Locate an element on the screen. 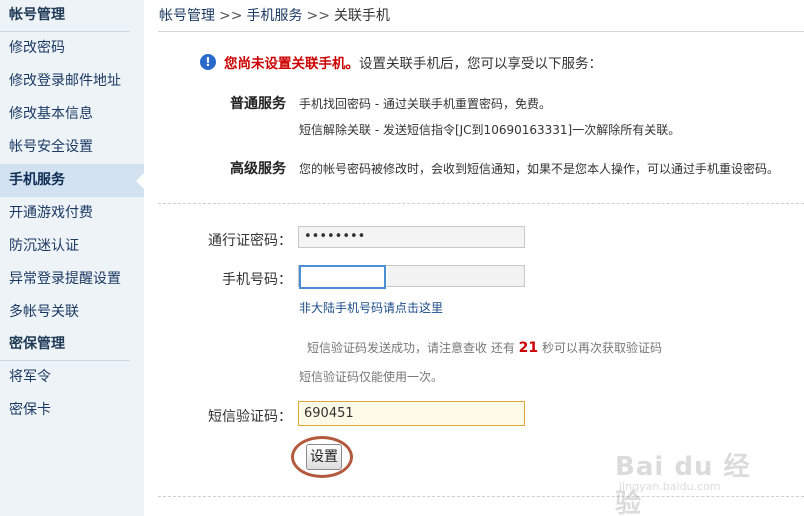  phone-label: 手机号码： is located at coordinates (257, 280).